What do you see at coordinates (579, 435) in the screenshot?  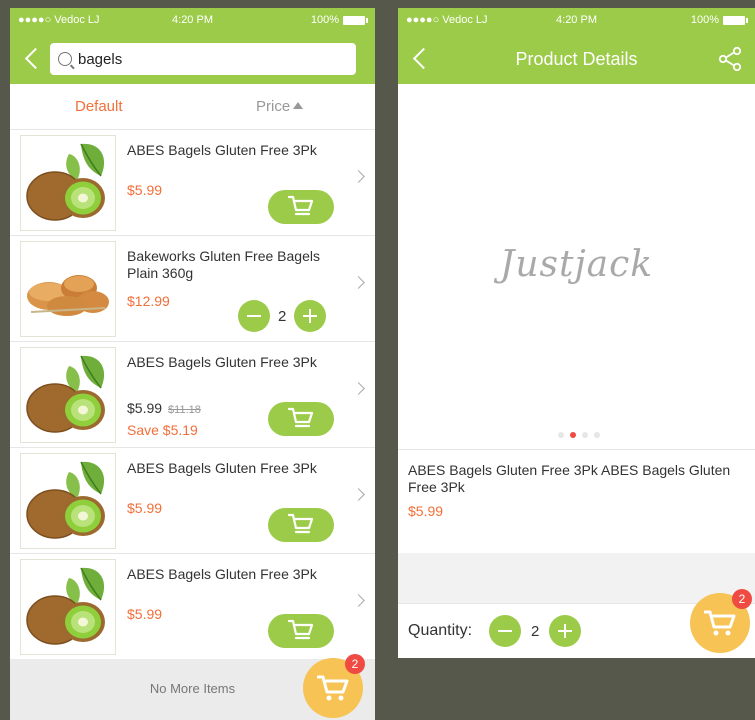 I see `carousel-pagination` at bounding box center [579, 435].